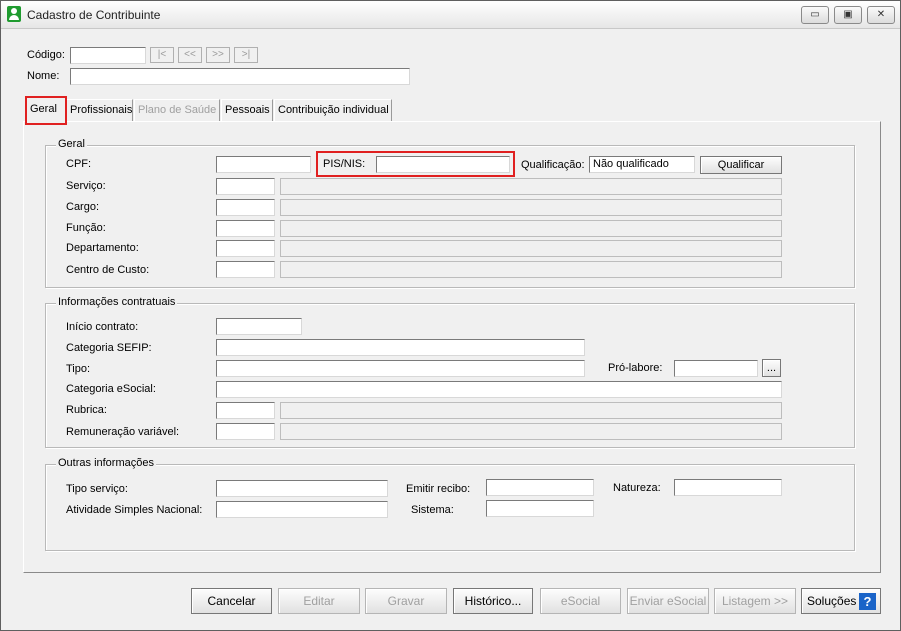  Describe the element at coordinates (71, 144) in the screenshot. I see `group-geral-title: Geral` at that location.